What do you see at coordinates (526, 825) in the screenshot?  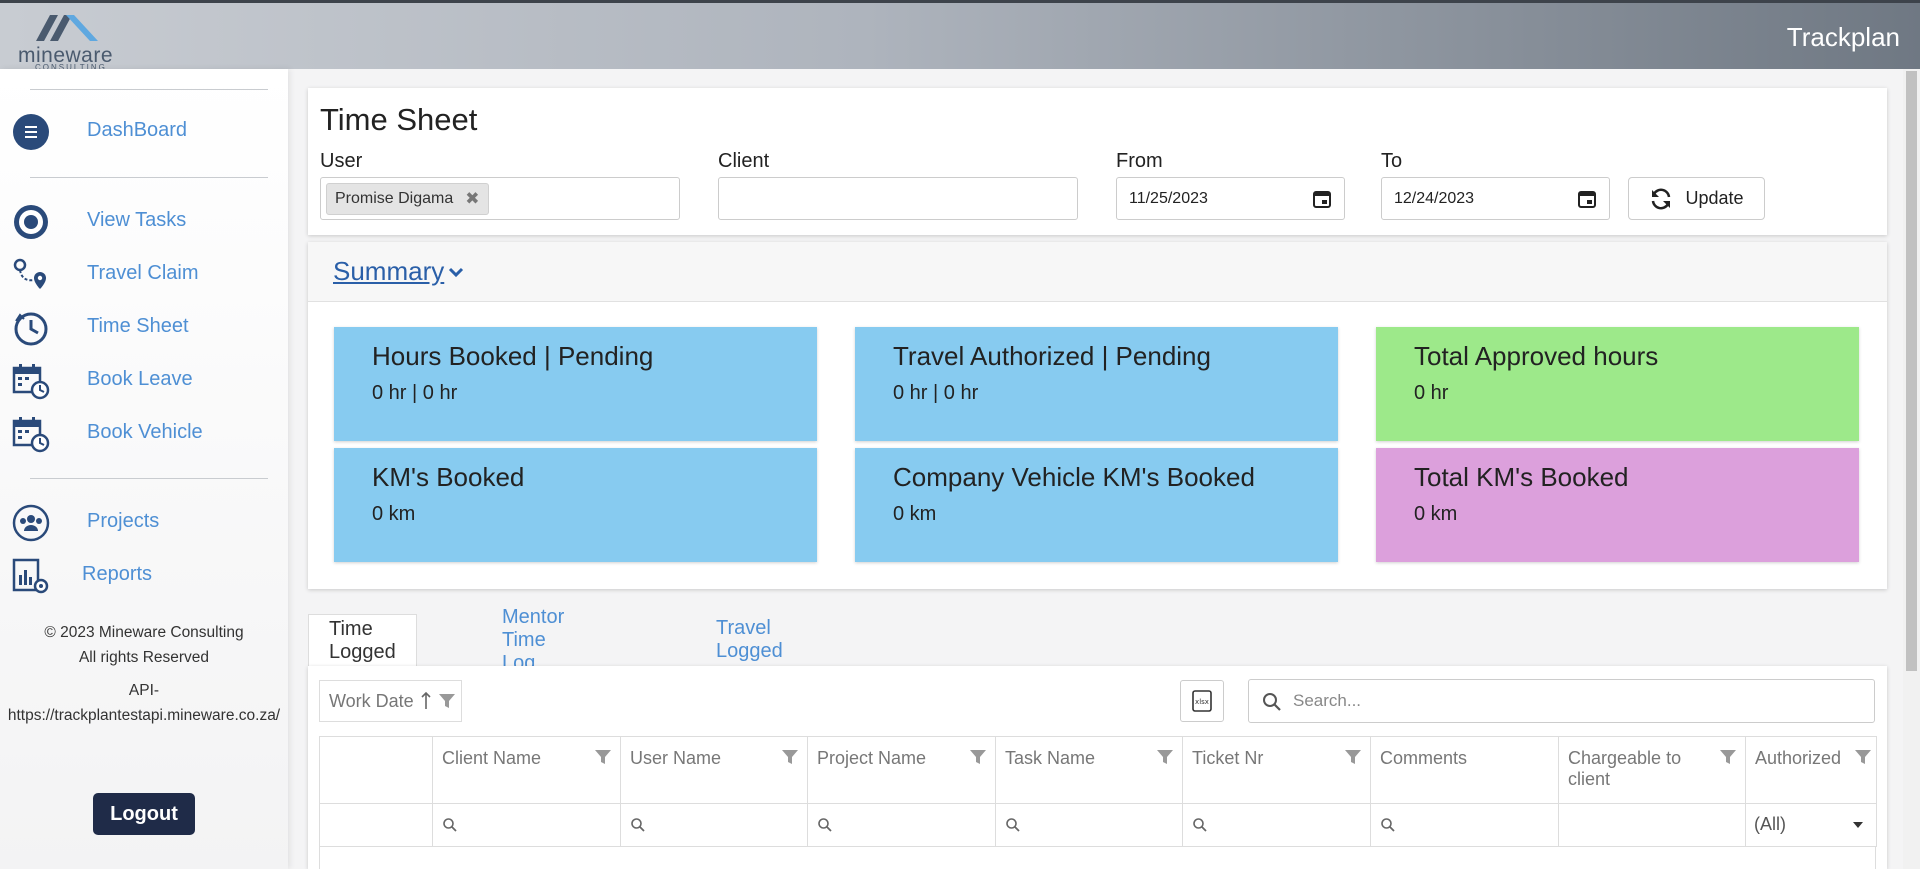 I see `filter-cell-client-name` at bounding box center [526, 825].